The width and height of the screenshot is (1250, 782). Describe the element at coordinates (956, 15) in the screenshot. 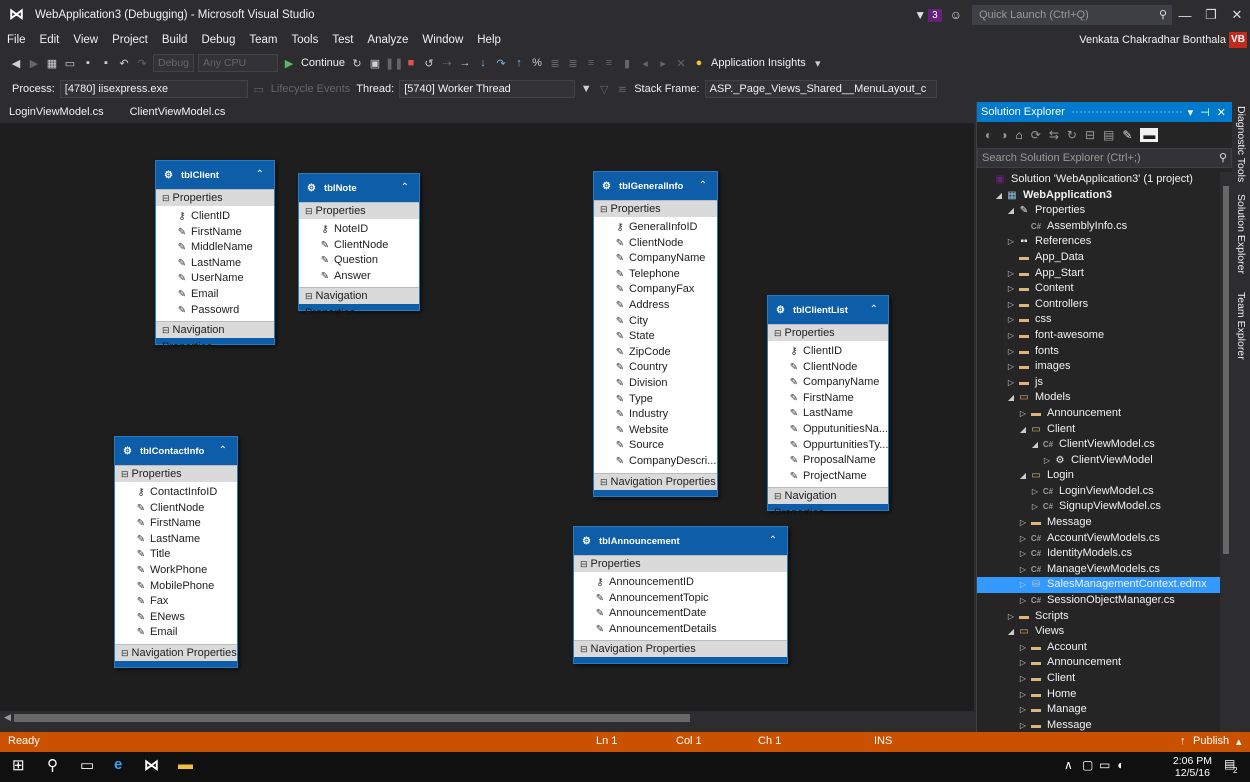

I see `feedback-icon: ☺` at that location.